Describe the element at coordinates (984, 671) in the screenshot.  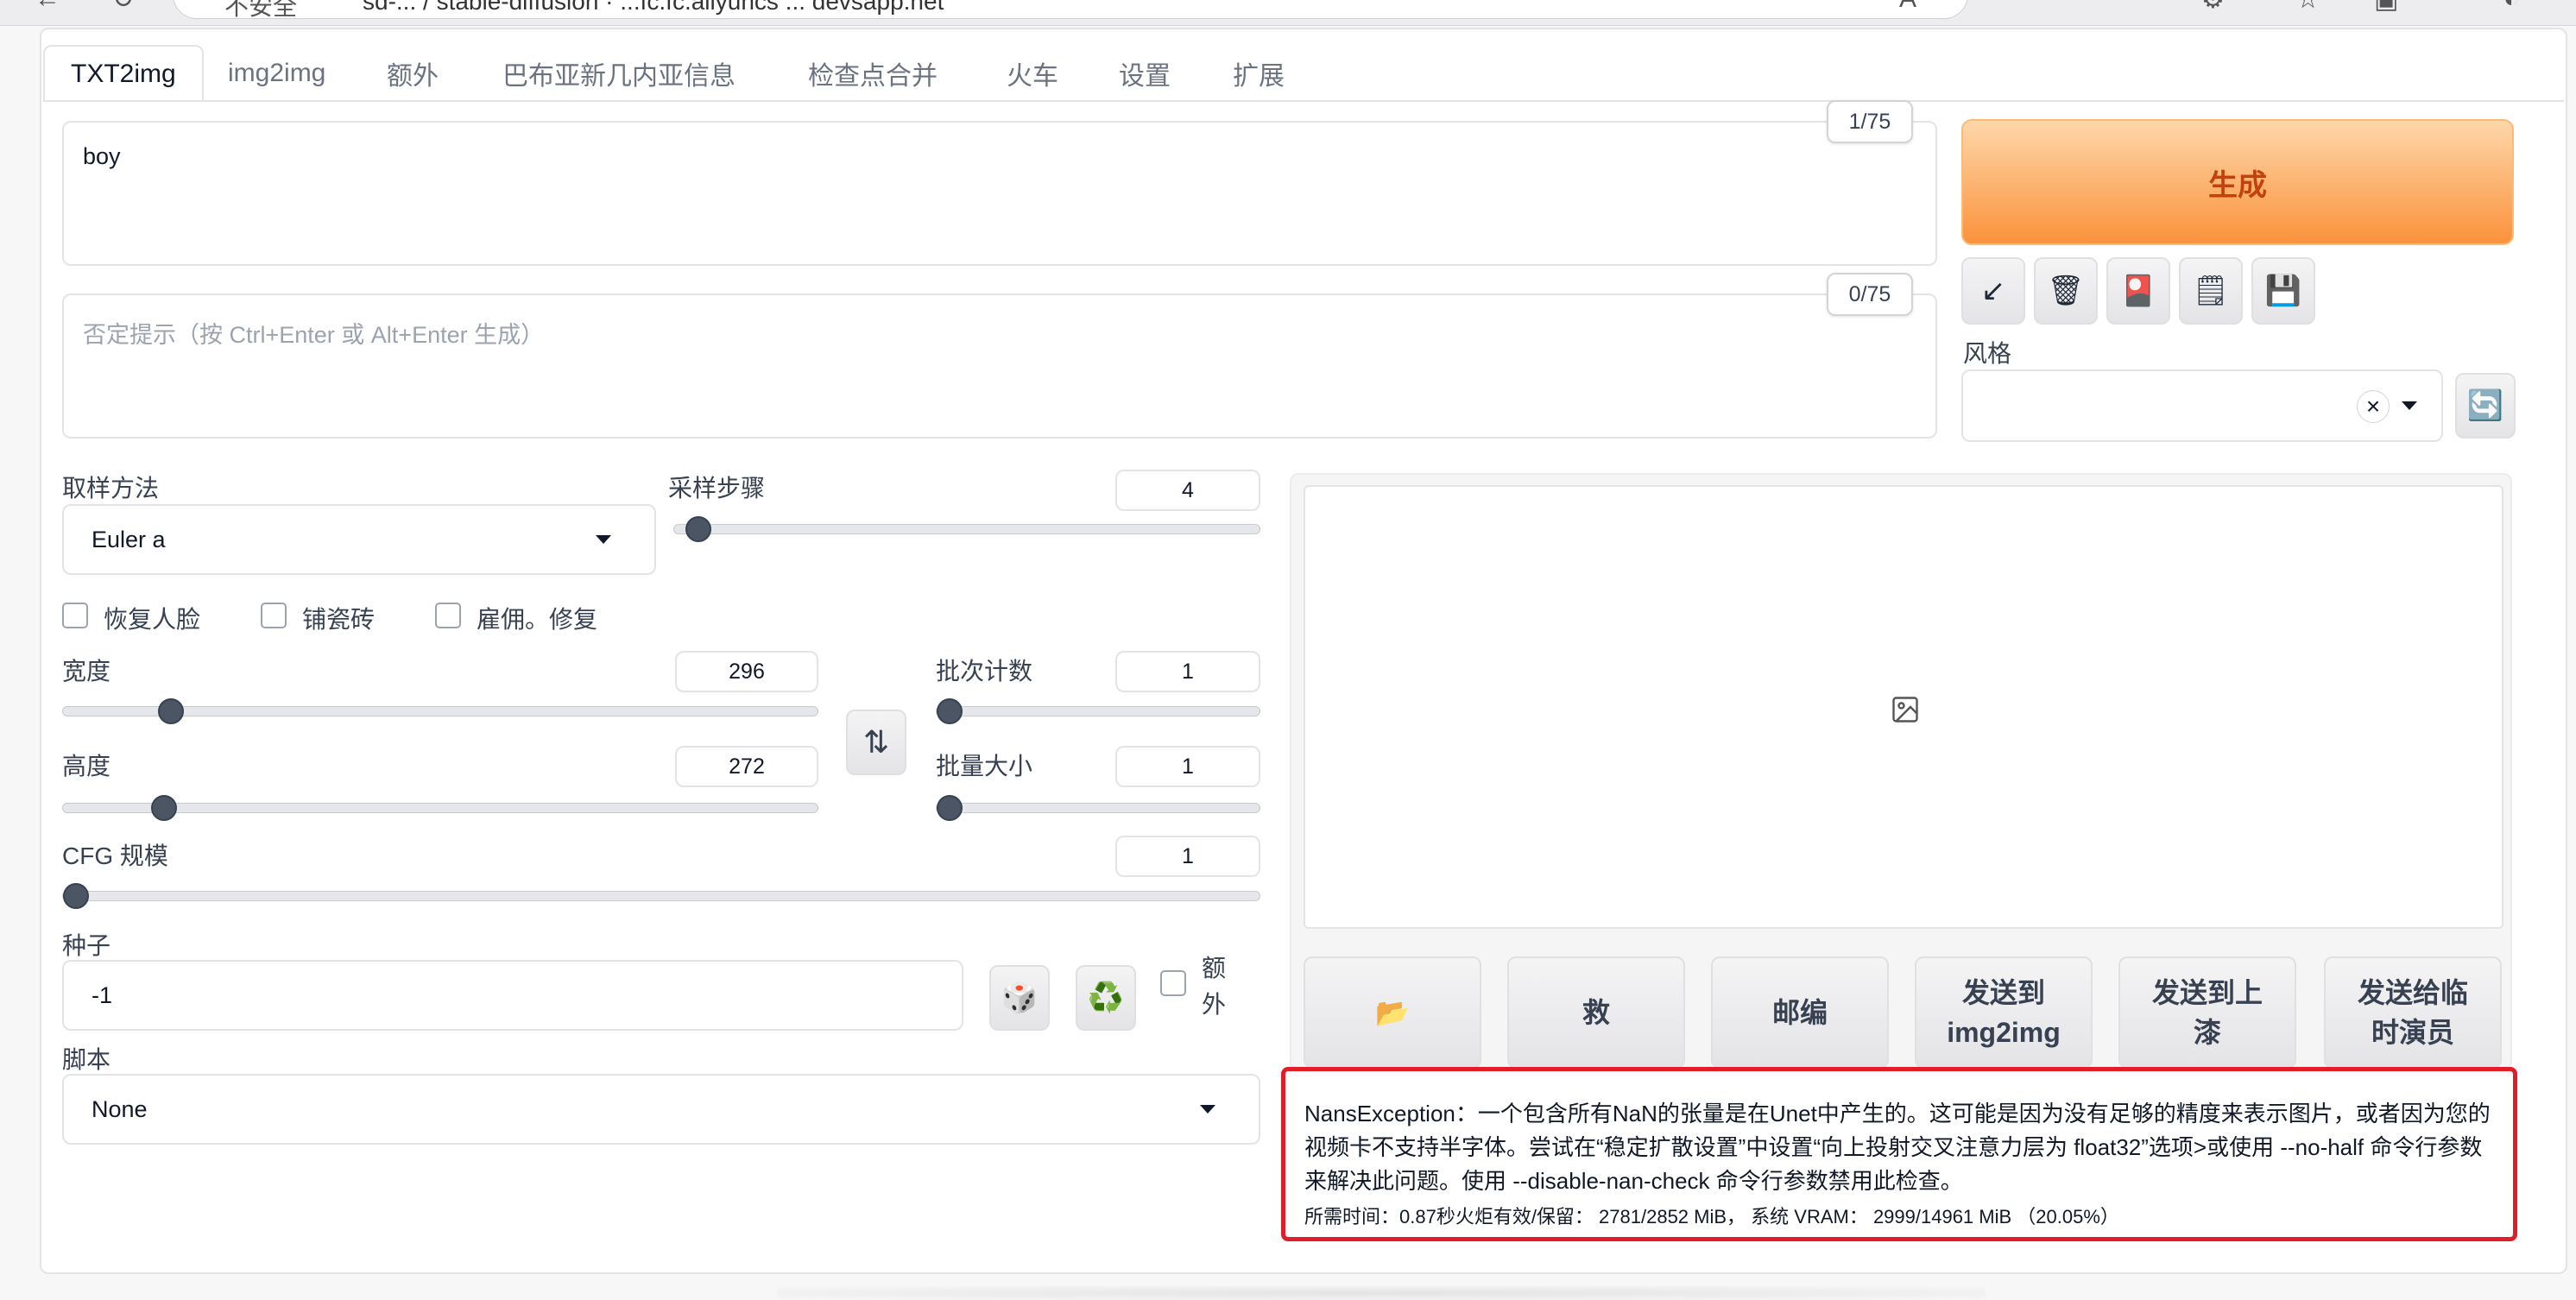
I see `batch-count-label: 批次计数` at that location.